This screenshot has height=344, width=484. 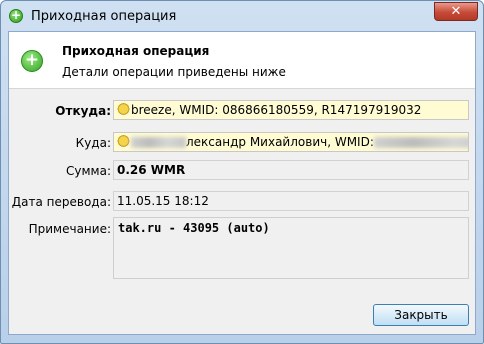 I want to click on date-label: Дата перевода:, so click(x=61, y=202).